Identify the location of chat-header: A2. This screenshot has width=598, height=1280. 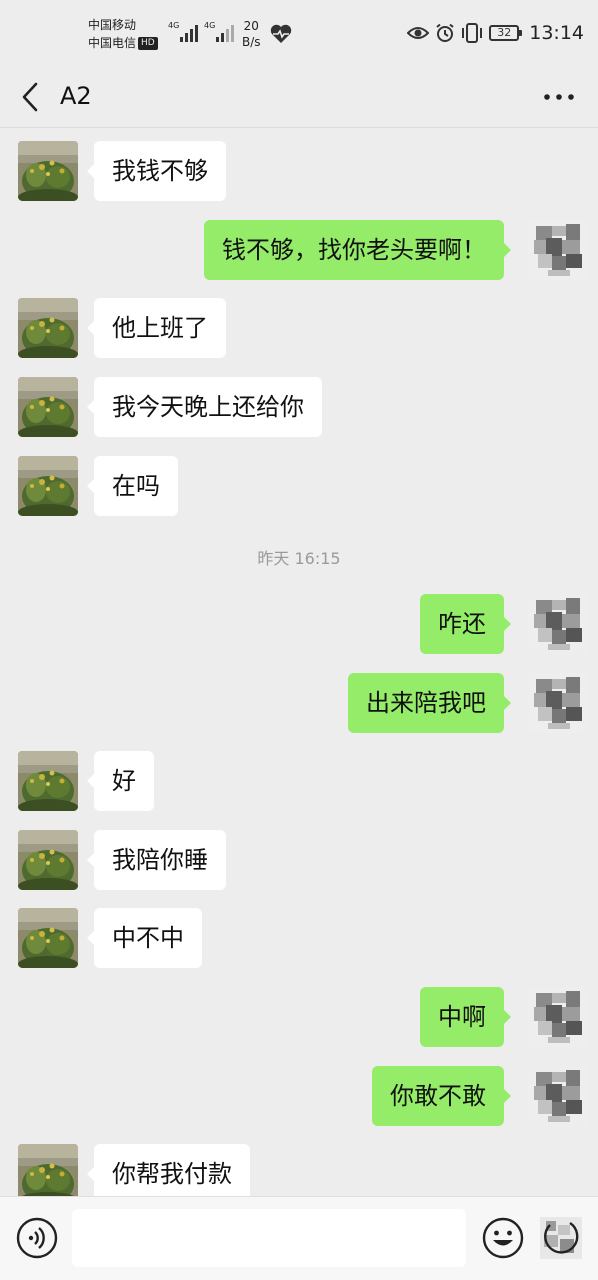
(299, 97).